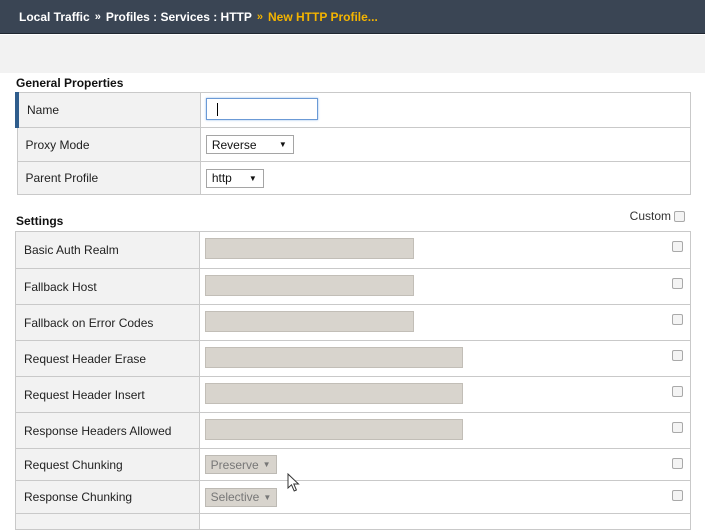 This screenshot has width=705, height=530. I want to click on proxy-mode-select: Reverse ▼, so click(249, 144).